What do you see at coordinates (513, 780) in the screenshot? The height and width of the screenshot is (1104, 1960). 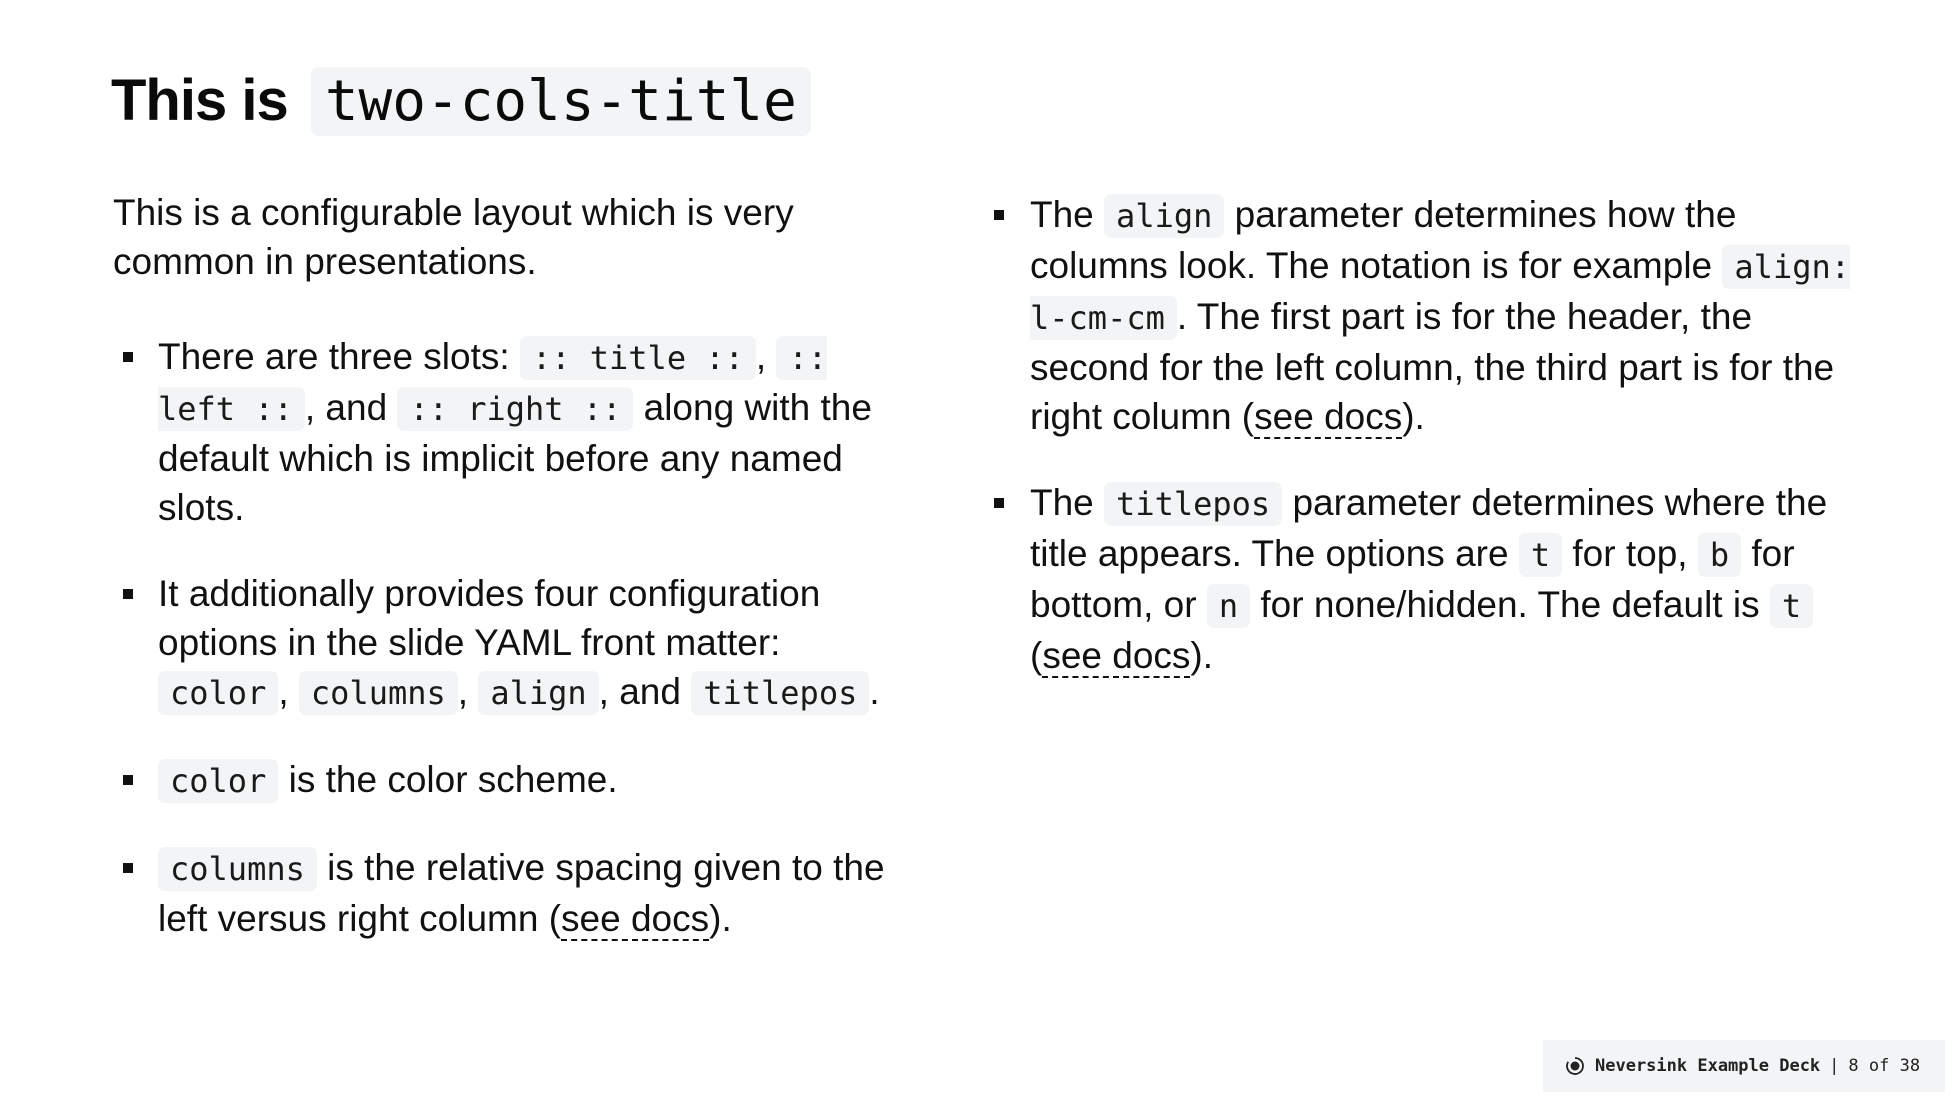 I see `list-item: color is the color scheme.` at bounding box center [513, 780].